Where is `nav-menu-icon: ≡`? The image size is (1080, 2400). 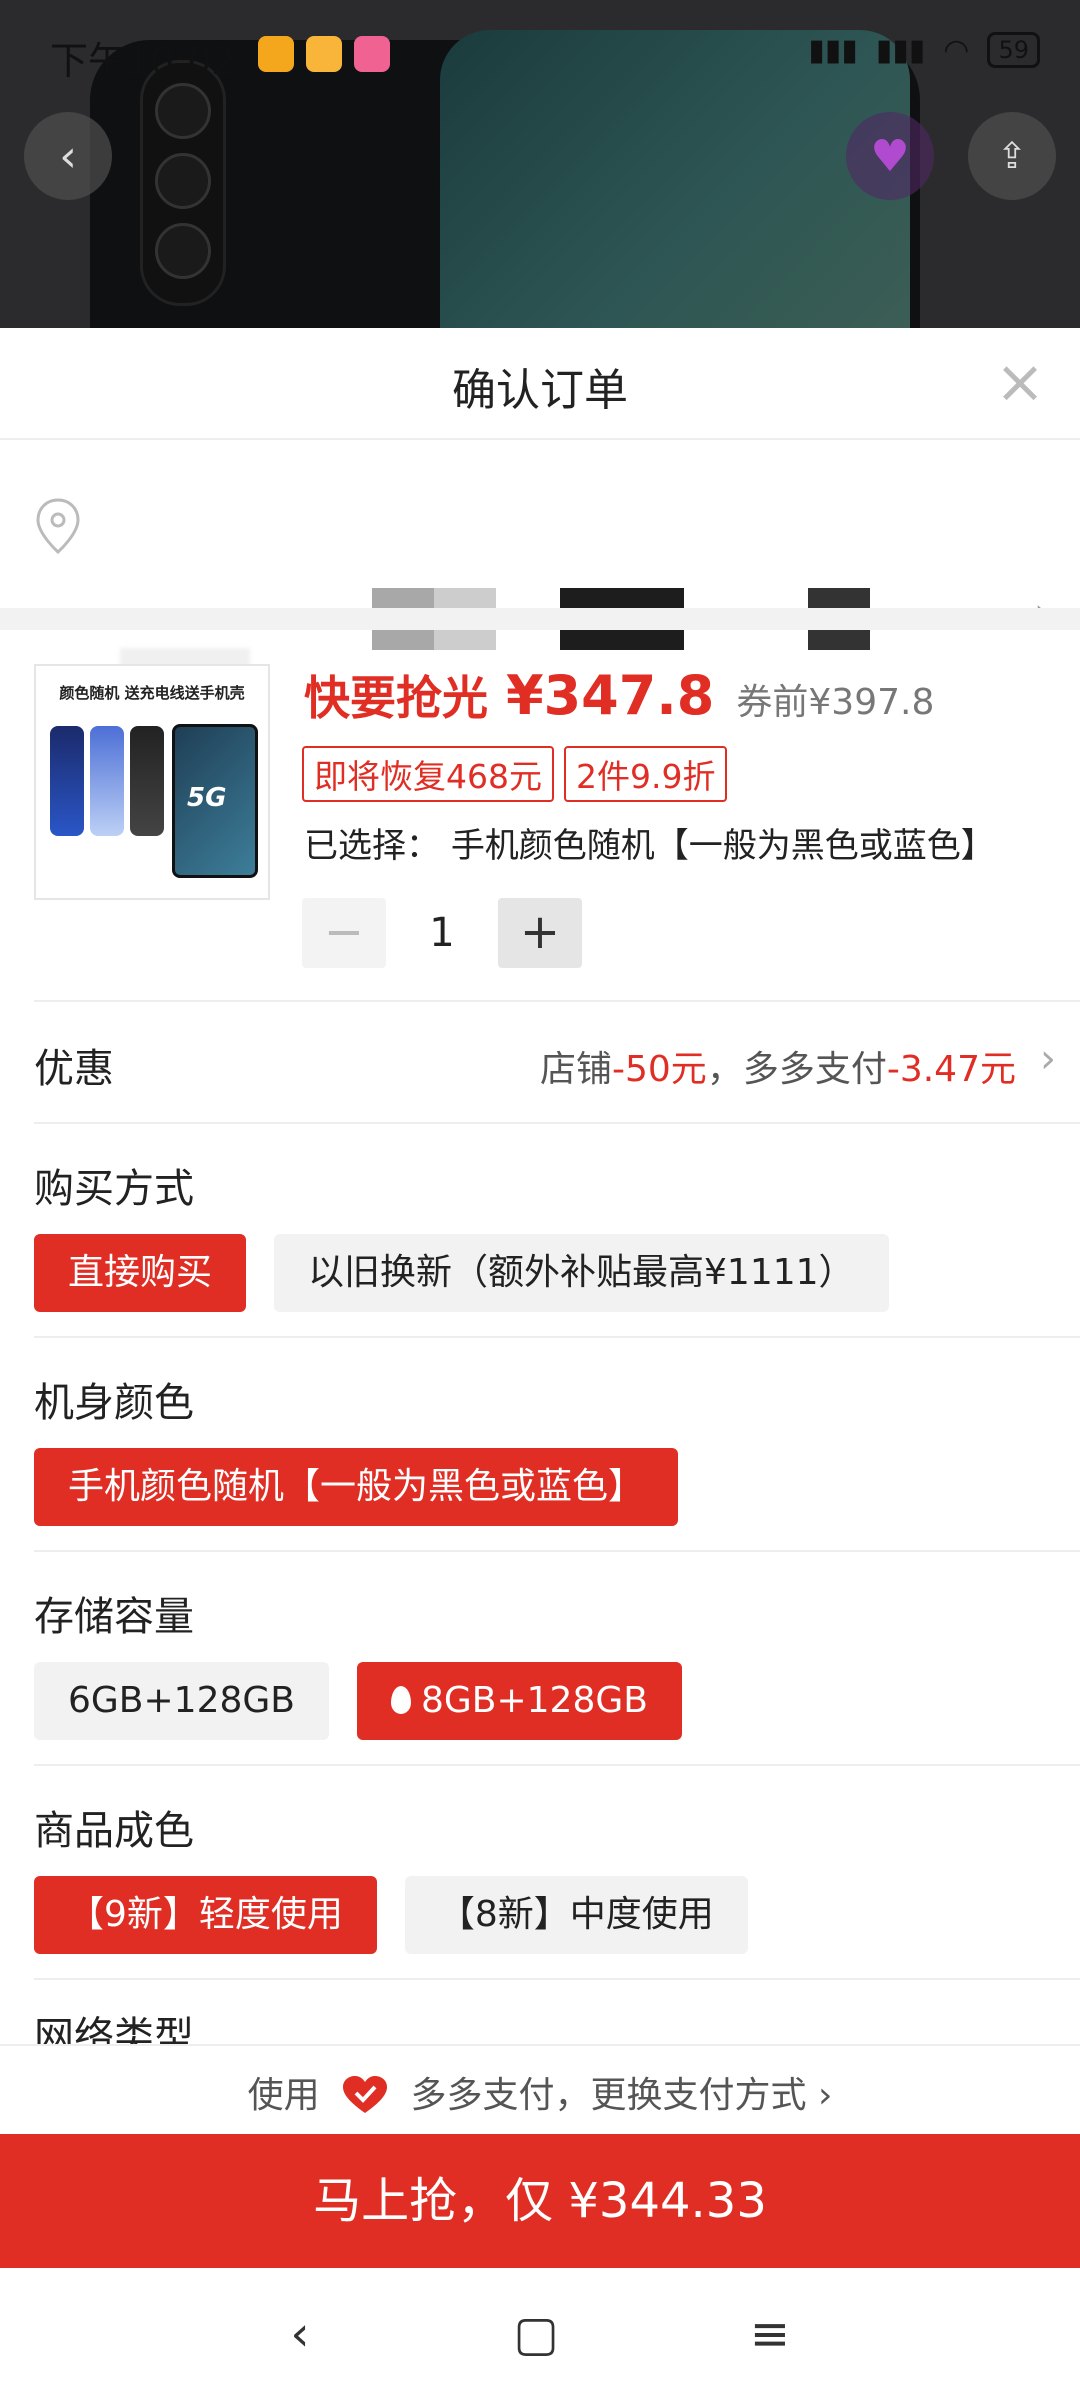 nav-menu-icon: ≡ is located at coordinates (770, 2334).